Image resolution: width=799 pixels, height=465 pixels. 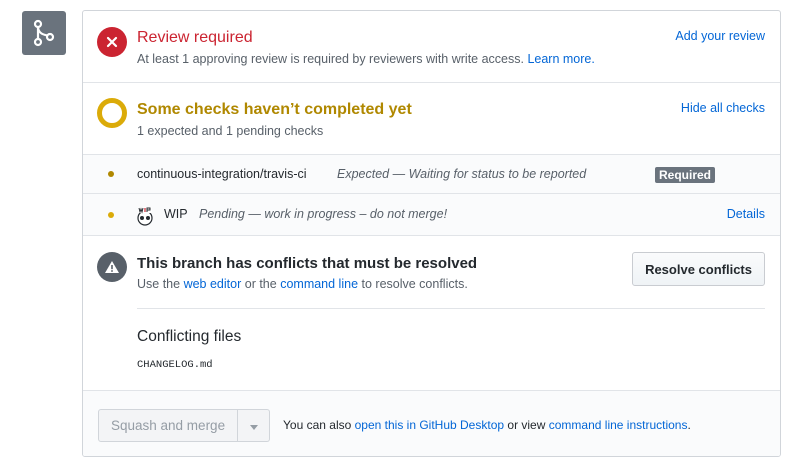 I want to click on pending-status-icon, so click(x=112, y=113).